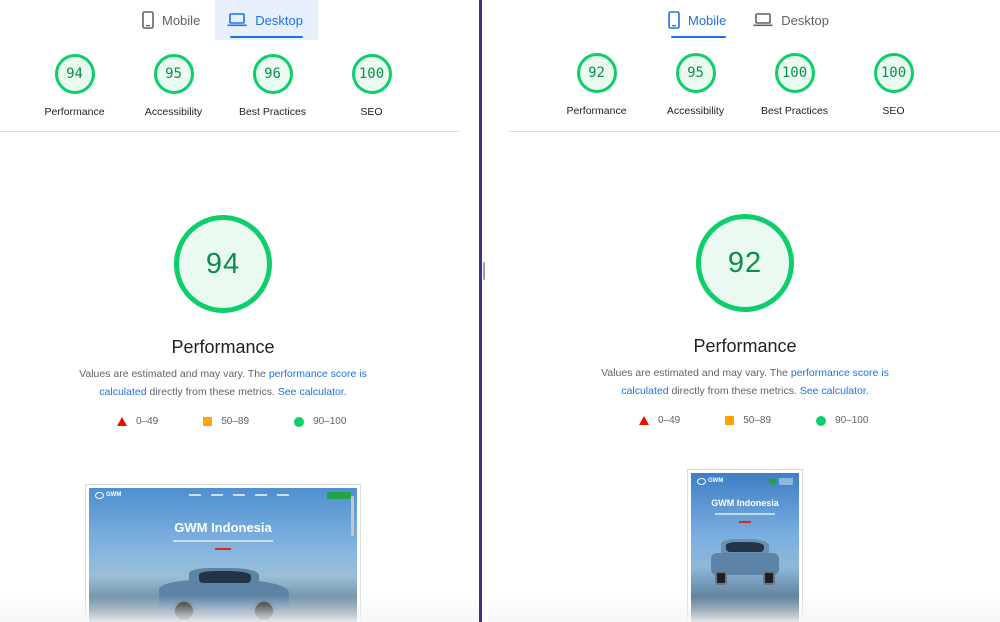 Image resolution: width=1000 pixels, height=622 pixels. What do you see at coordinates (484, 271) in the screenshot?
I see `divider-grip` at bounding box center [484, 271].